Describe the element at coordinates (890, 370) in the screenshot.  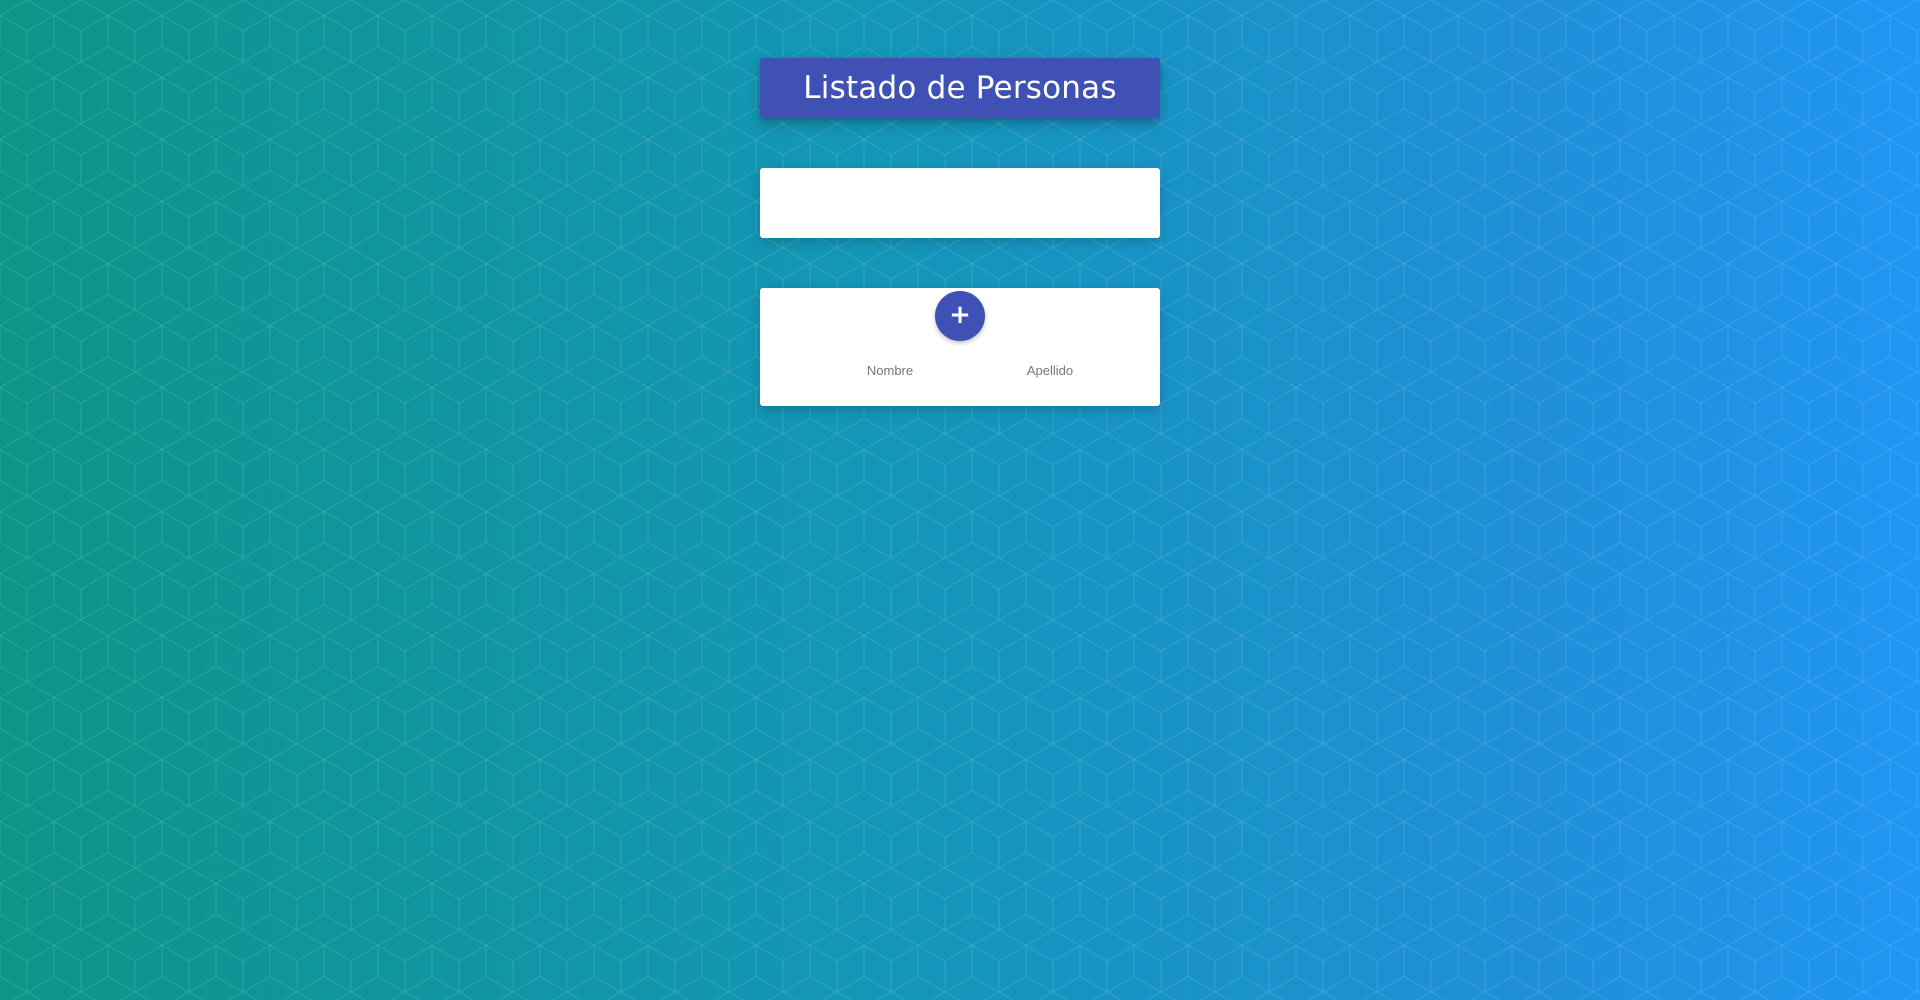
I see `column-header-nombre: Nombre` at that location.